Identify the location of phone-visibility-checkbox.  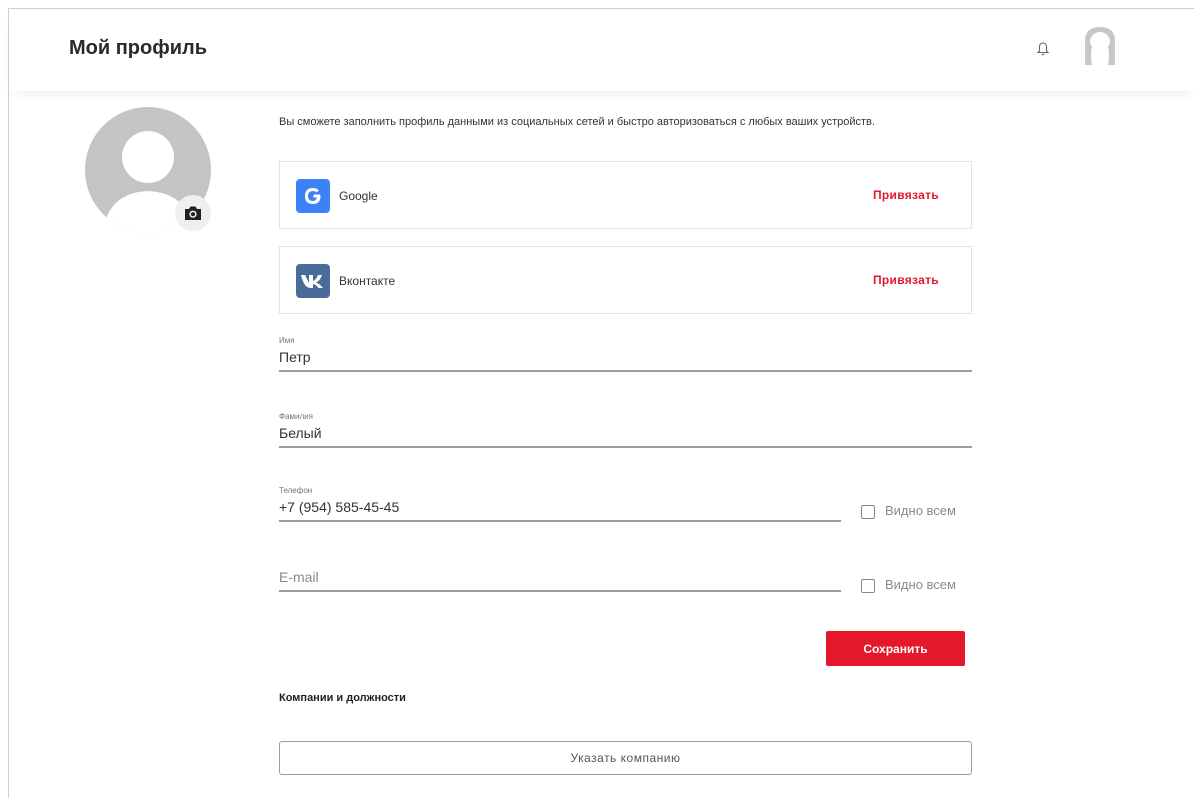
(868, 512).